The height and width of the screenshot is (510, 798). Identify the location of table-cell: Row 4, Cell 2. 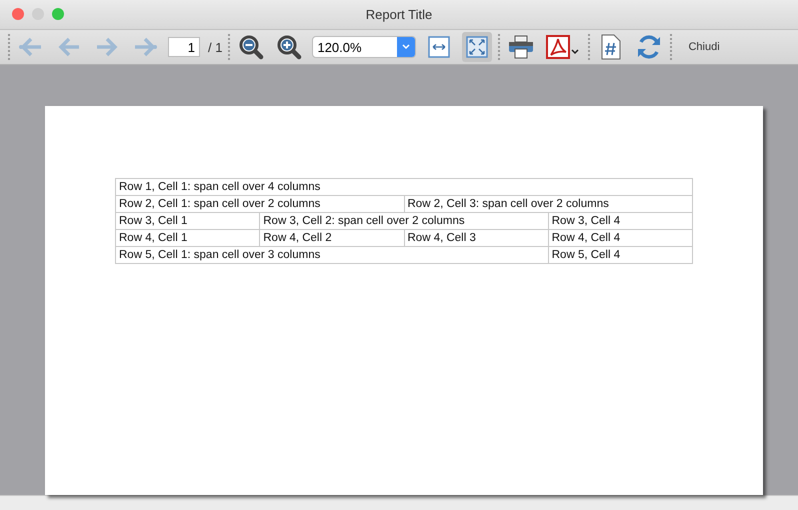
(332, 238).